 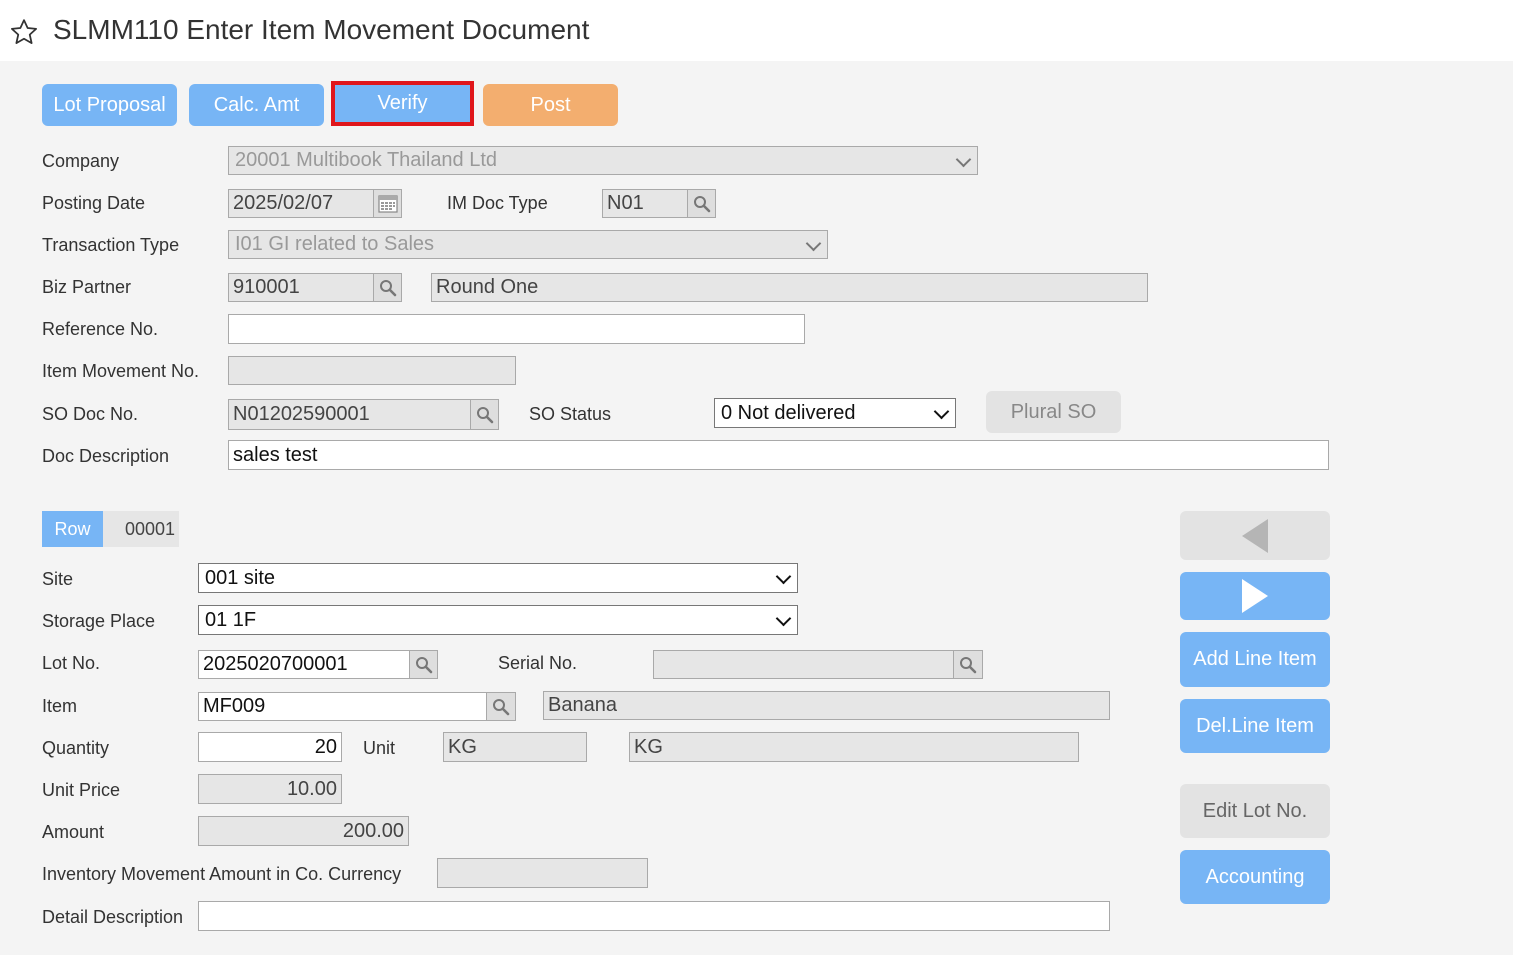 What do you see at coordinates (109, 105) in the screenshot?
I see `lot-proposal-button: Lot Proposal` at bounding box center [109, 105].